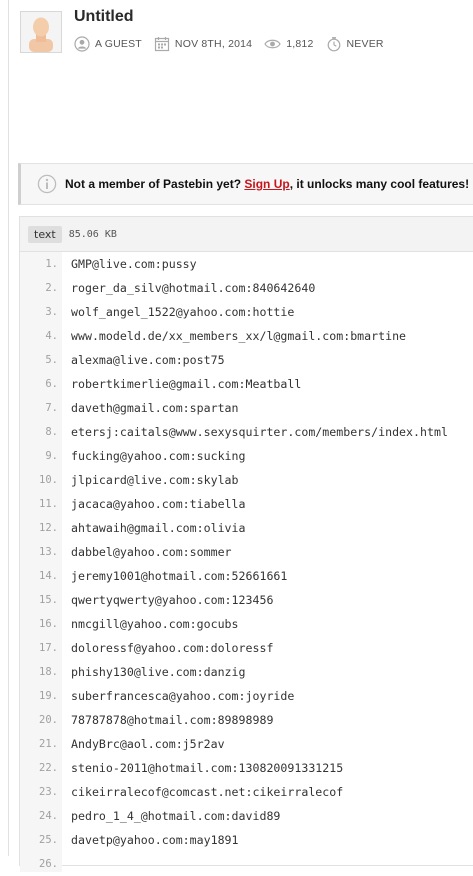  Describe the element at coordinates (48, 864) in the screenshot. I see `line-number: 26.` at that location.